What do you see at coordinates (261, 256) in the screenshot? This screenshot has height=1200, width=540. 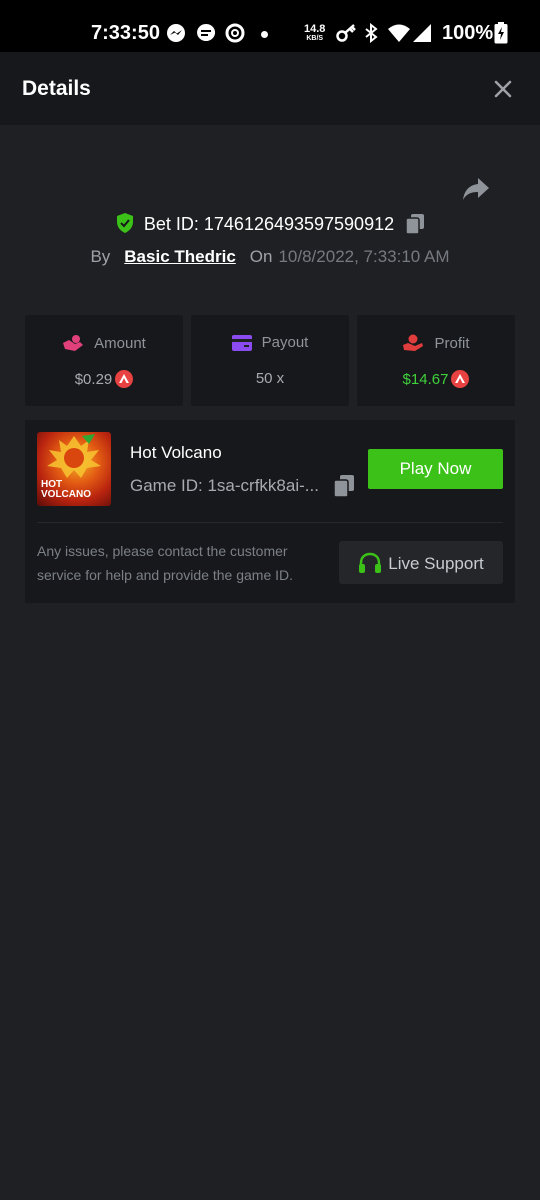 I see `on-label: On` at bounding box center [261, 256].